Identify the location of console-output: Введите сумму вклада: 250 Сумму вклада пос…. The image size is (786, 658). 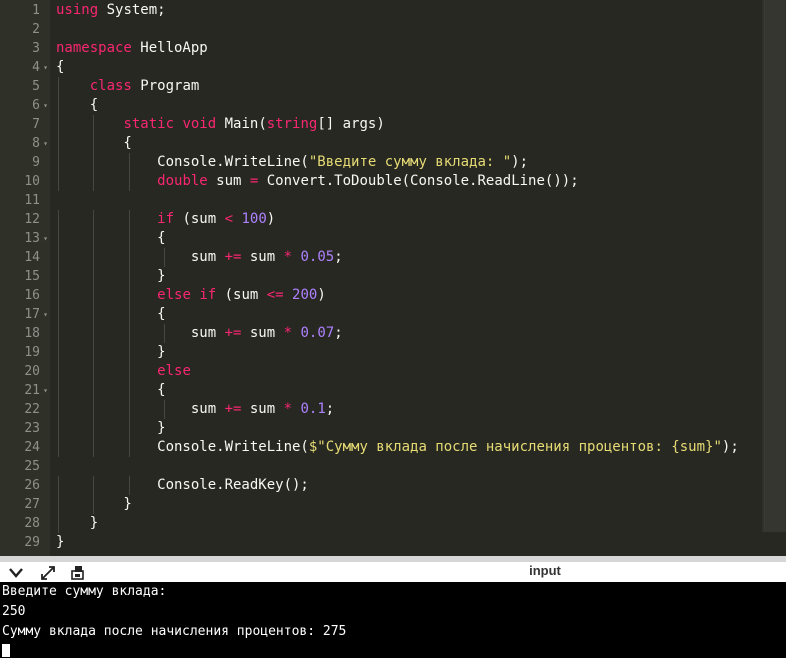
(393, 620).